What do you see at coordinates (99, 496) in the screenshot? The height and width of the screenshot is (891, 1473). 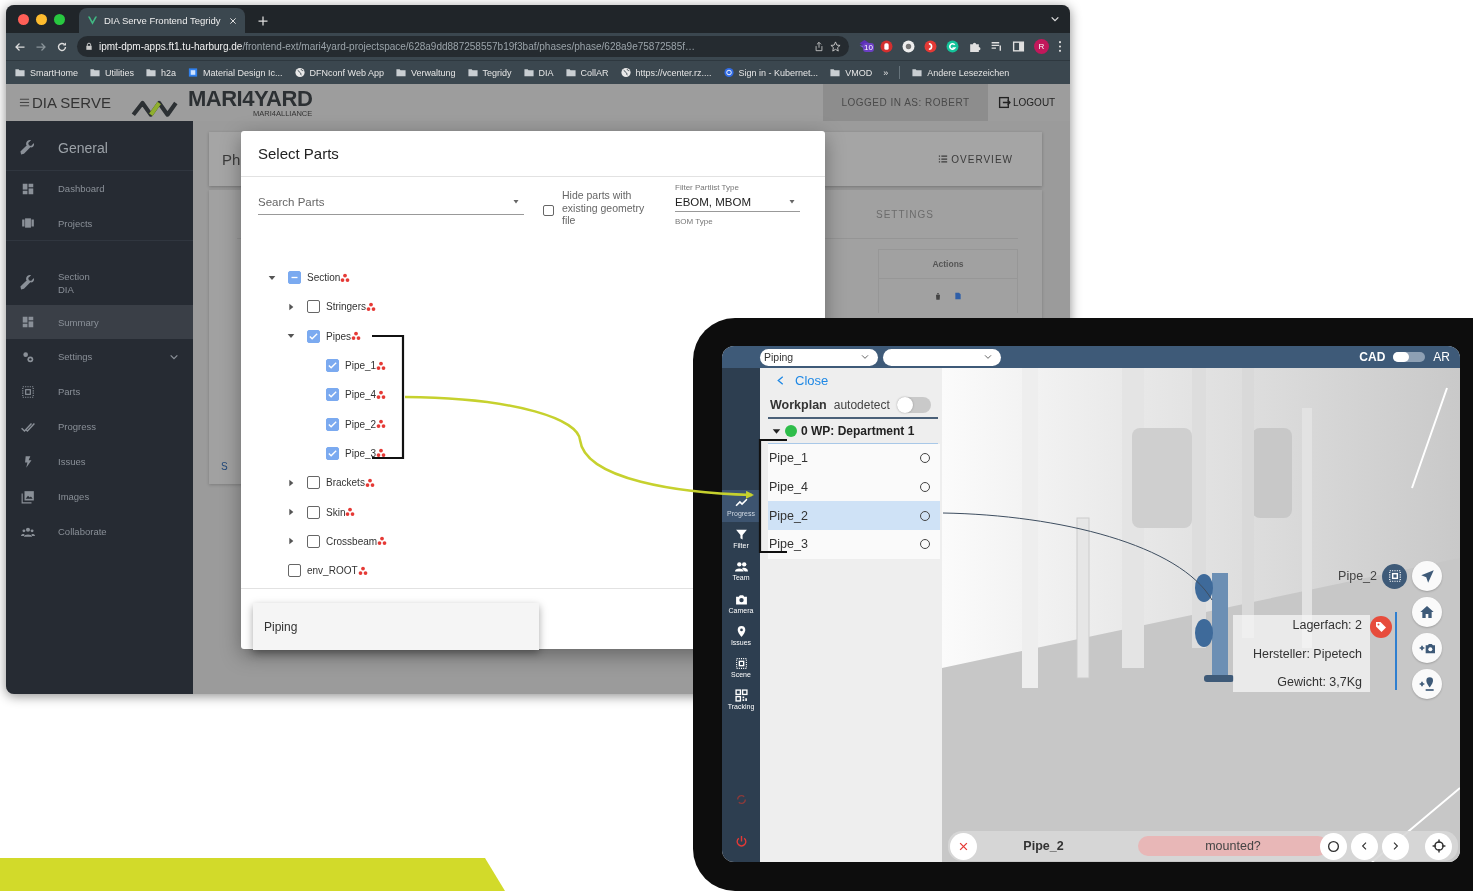 I see `sidebar-item: Images` at bounding box center [99, 496].